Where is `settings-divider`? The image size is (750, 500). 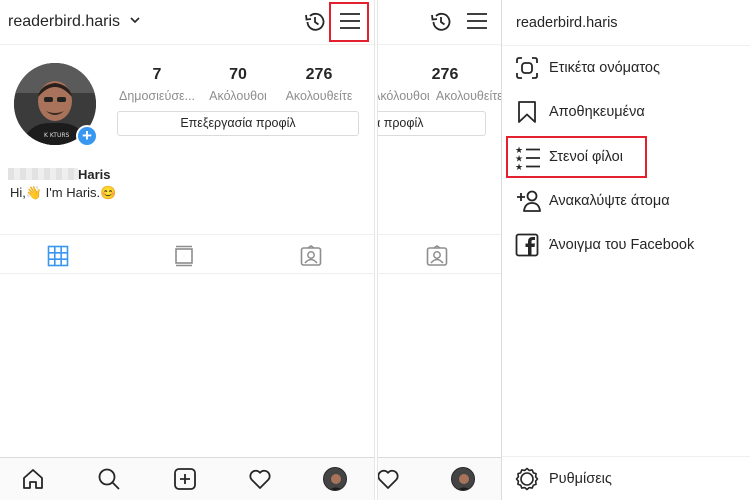
settings-divider is located at coordinates (626, 456).